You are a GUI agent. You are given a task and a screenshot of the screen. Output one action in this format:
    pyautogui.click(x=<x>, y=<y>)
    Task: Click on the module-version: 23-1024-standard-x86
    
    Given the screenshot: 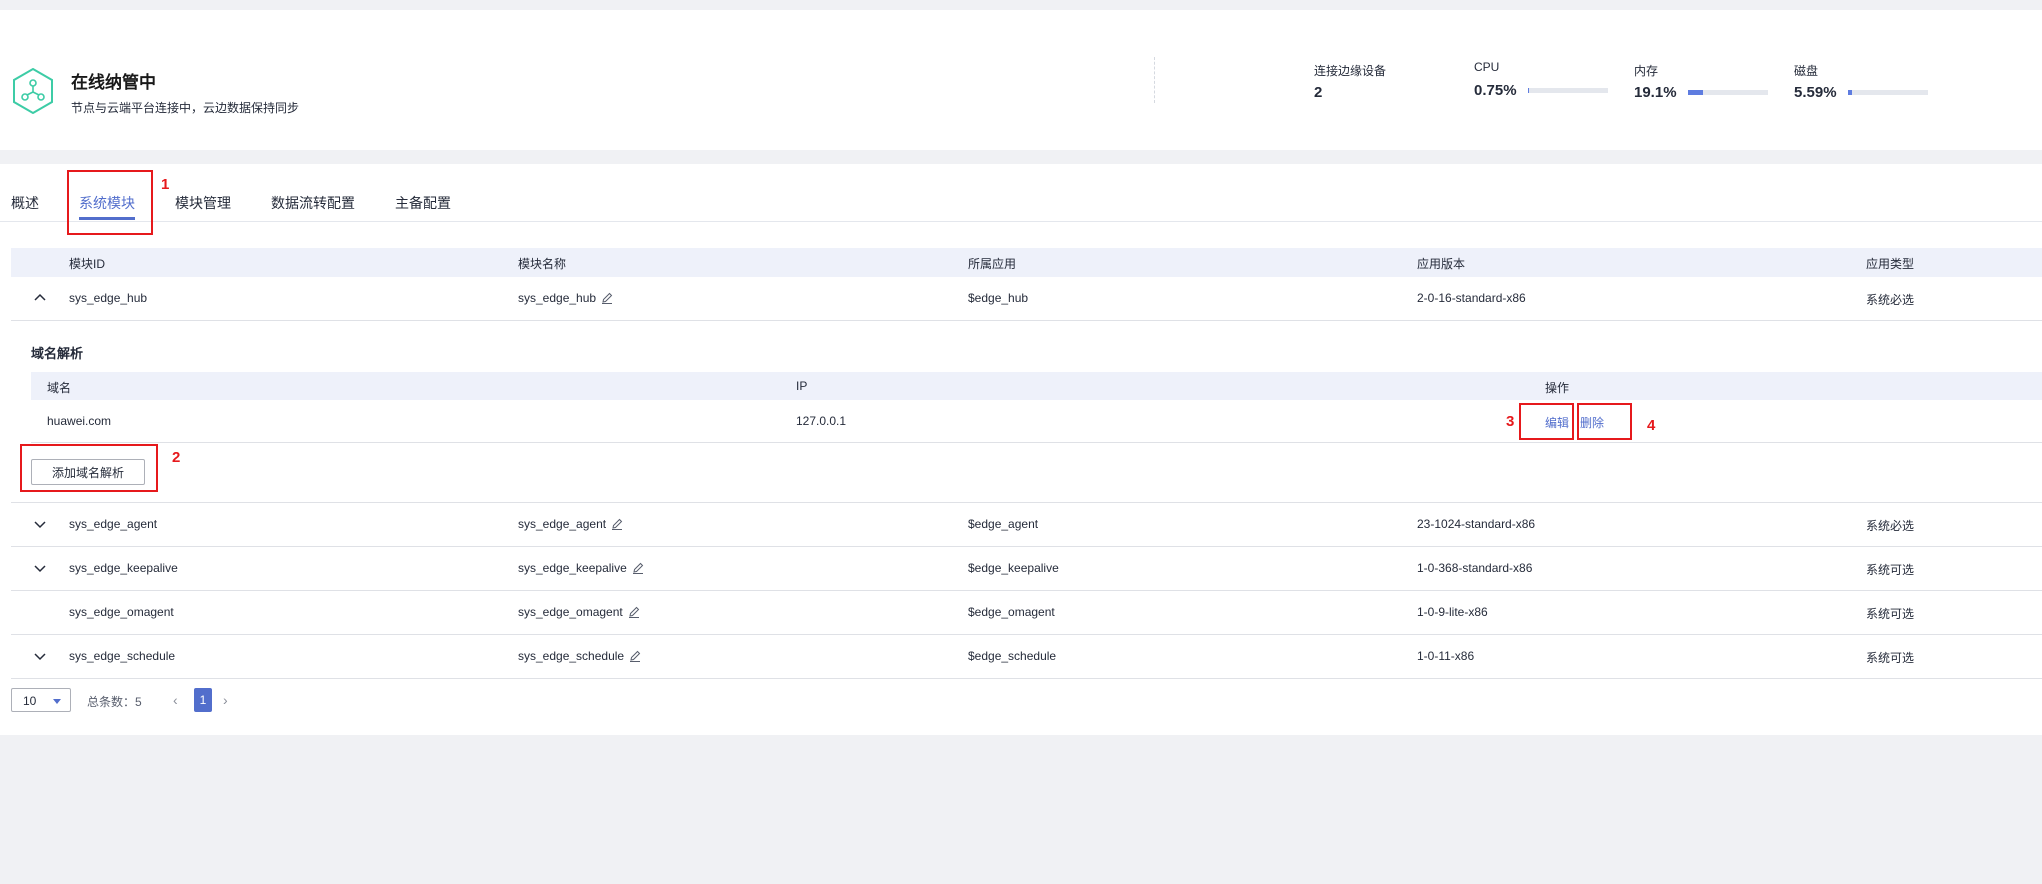 What is the action you would take?
    pyautogui.click(x=1476, y=524)
    